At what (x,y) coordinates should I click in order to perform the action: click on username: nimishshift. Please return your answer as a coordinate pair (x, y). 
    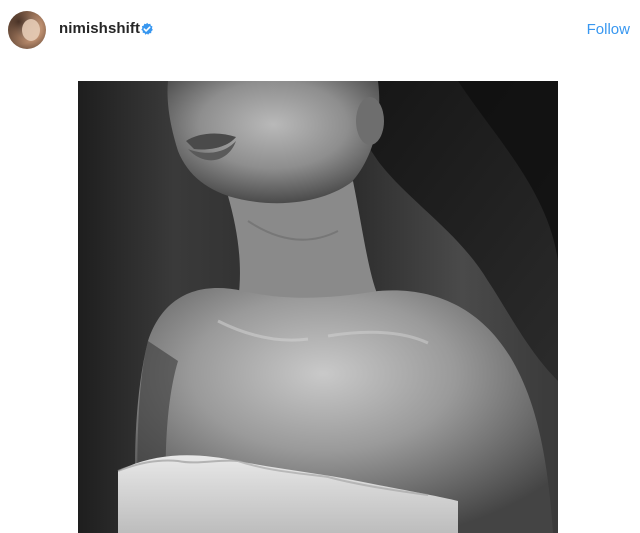
    Looking at the image, I should click on (99, 29).